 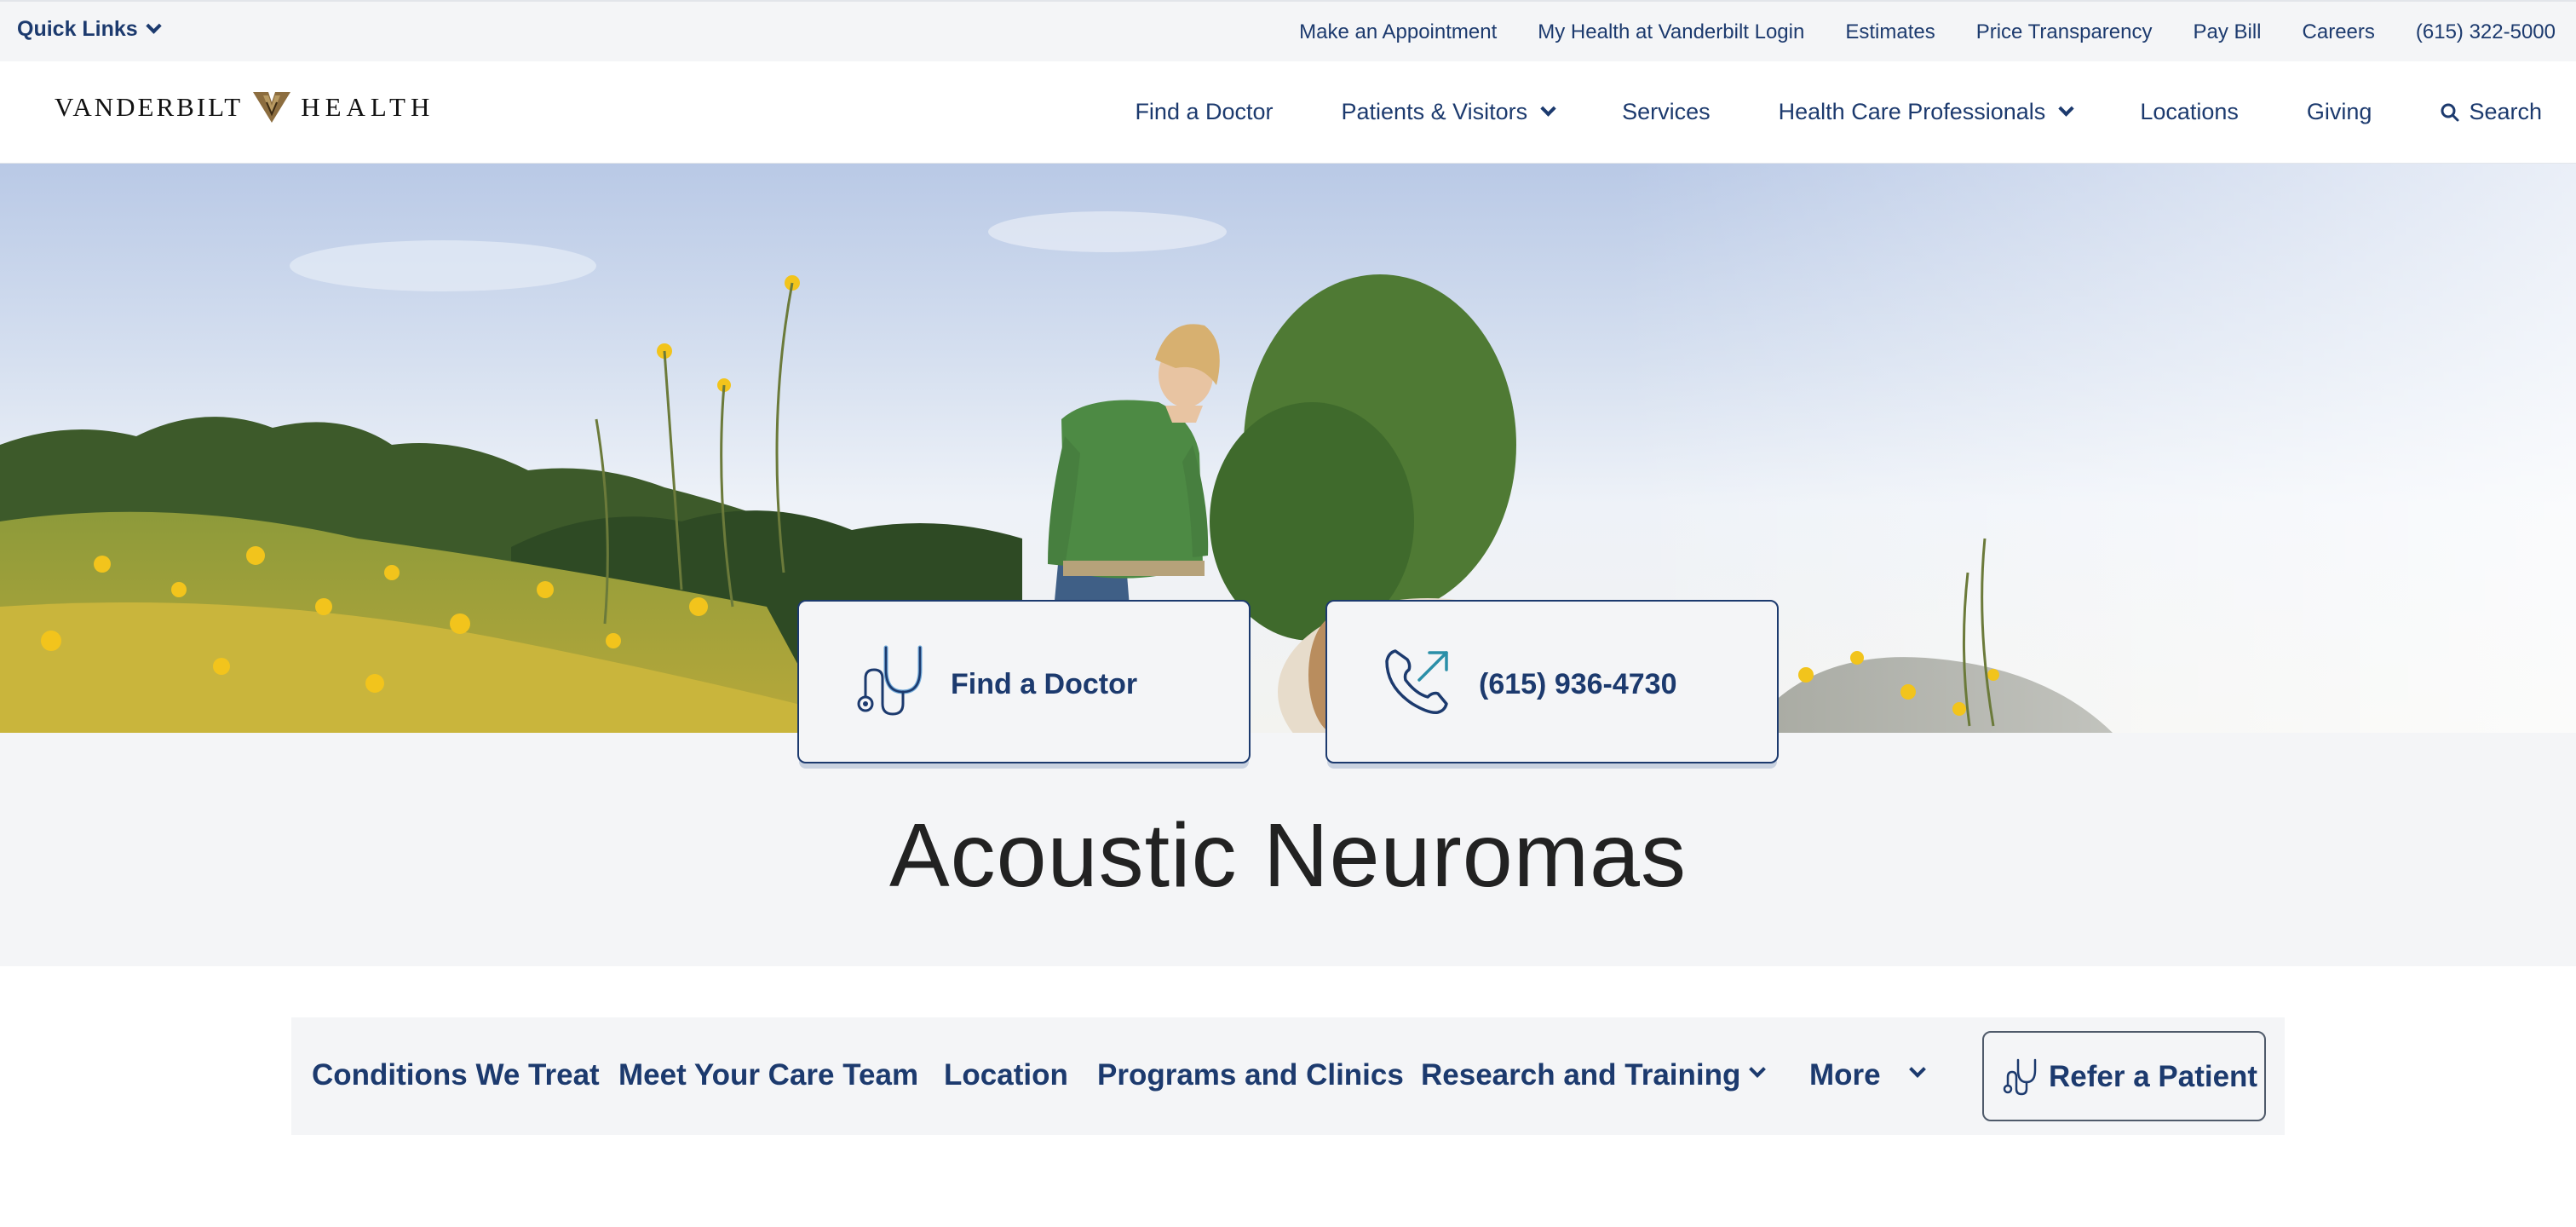 I want to click on estimates-link: Estimates, so click(x=1890, y=32).